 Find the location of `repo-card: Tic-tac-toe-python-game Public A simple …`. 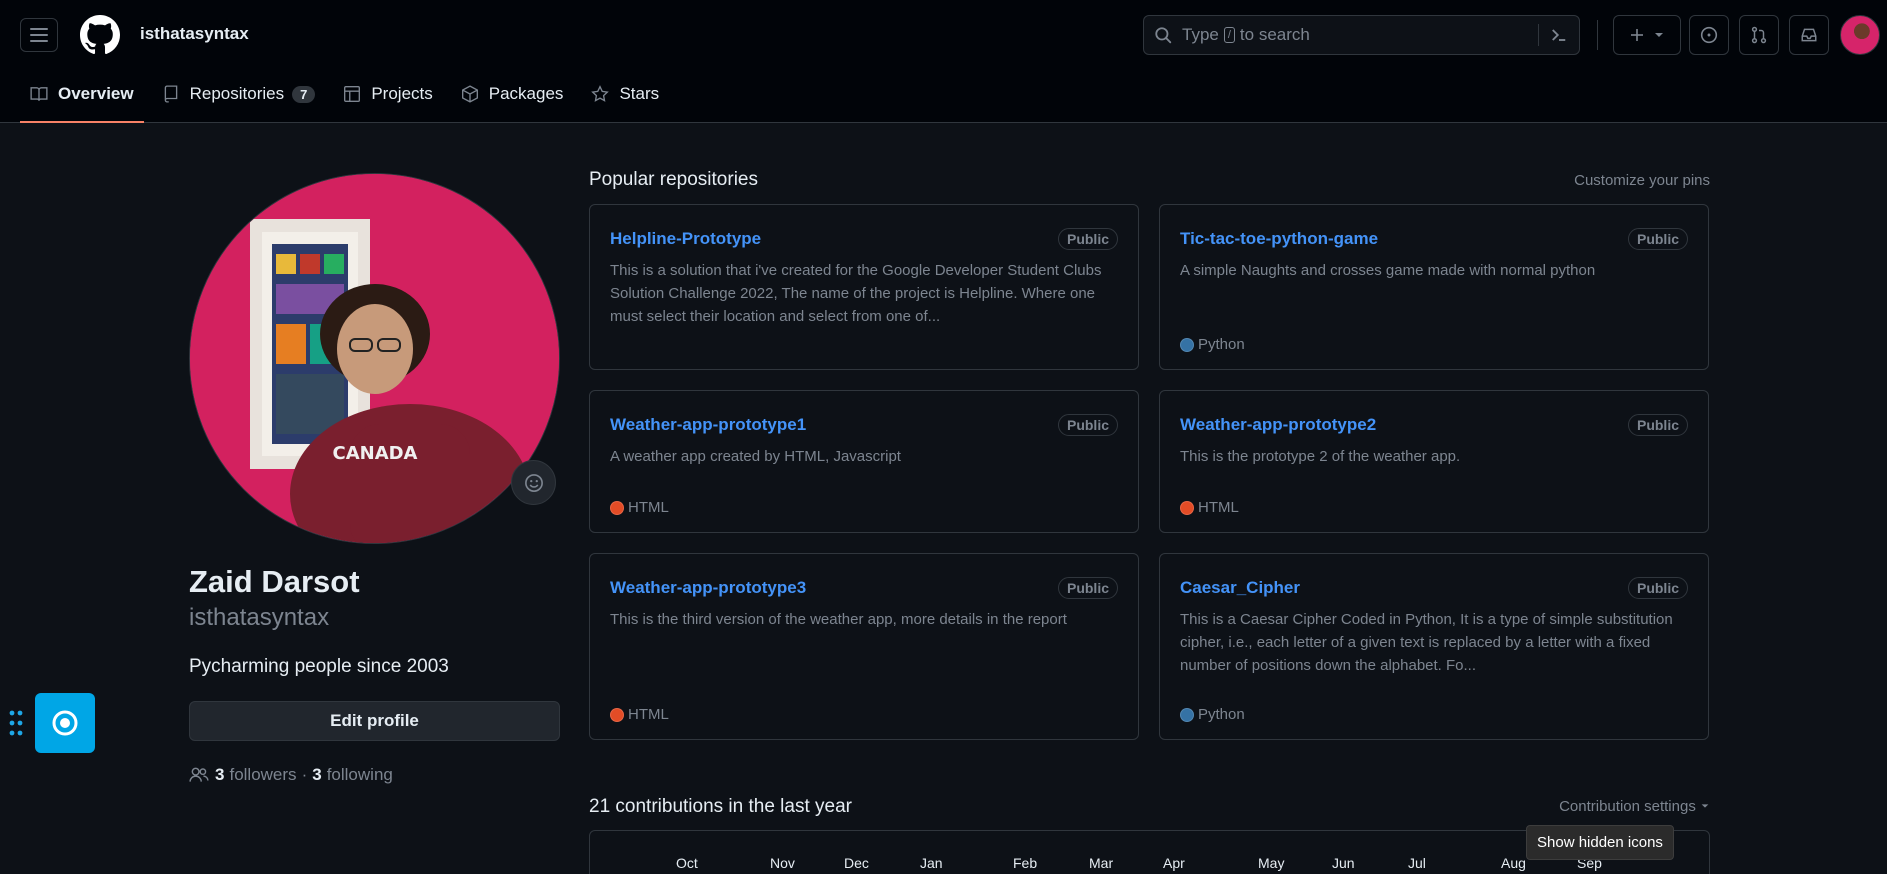

repo-card: Tic-tac-toe-python-game Public A simple … is located at coordinates (1434, 287).